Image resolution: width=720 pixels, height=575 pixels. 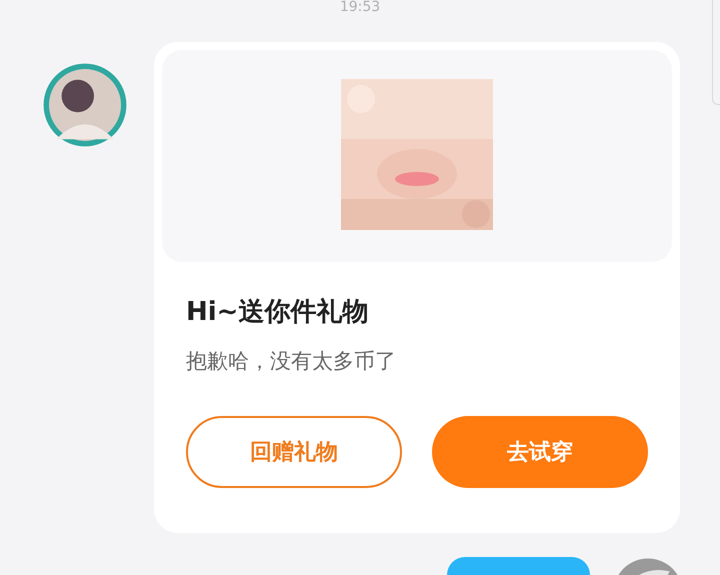 What do you see at coordinates (294, 452) in the screenshot?
I see `return-gift-button: 回赠礼物` at bounding box center [294, 452].